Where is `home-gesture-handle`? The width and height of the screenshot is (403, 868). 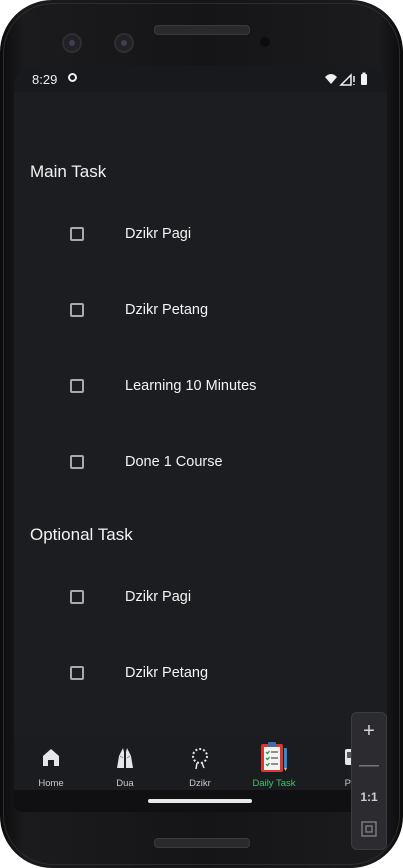
home-gesture-handle is located at coordinates (200, 801).